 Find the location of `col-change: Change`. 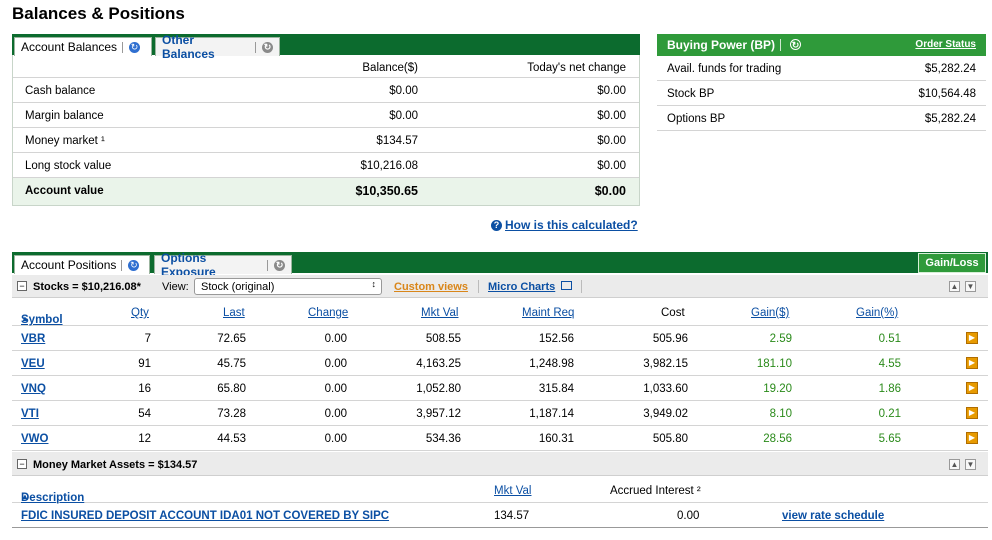

col-change: Change is located at coordinates (328, 313).